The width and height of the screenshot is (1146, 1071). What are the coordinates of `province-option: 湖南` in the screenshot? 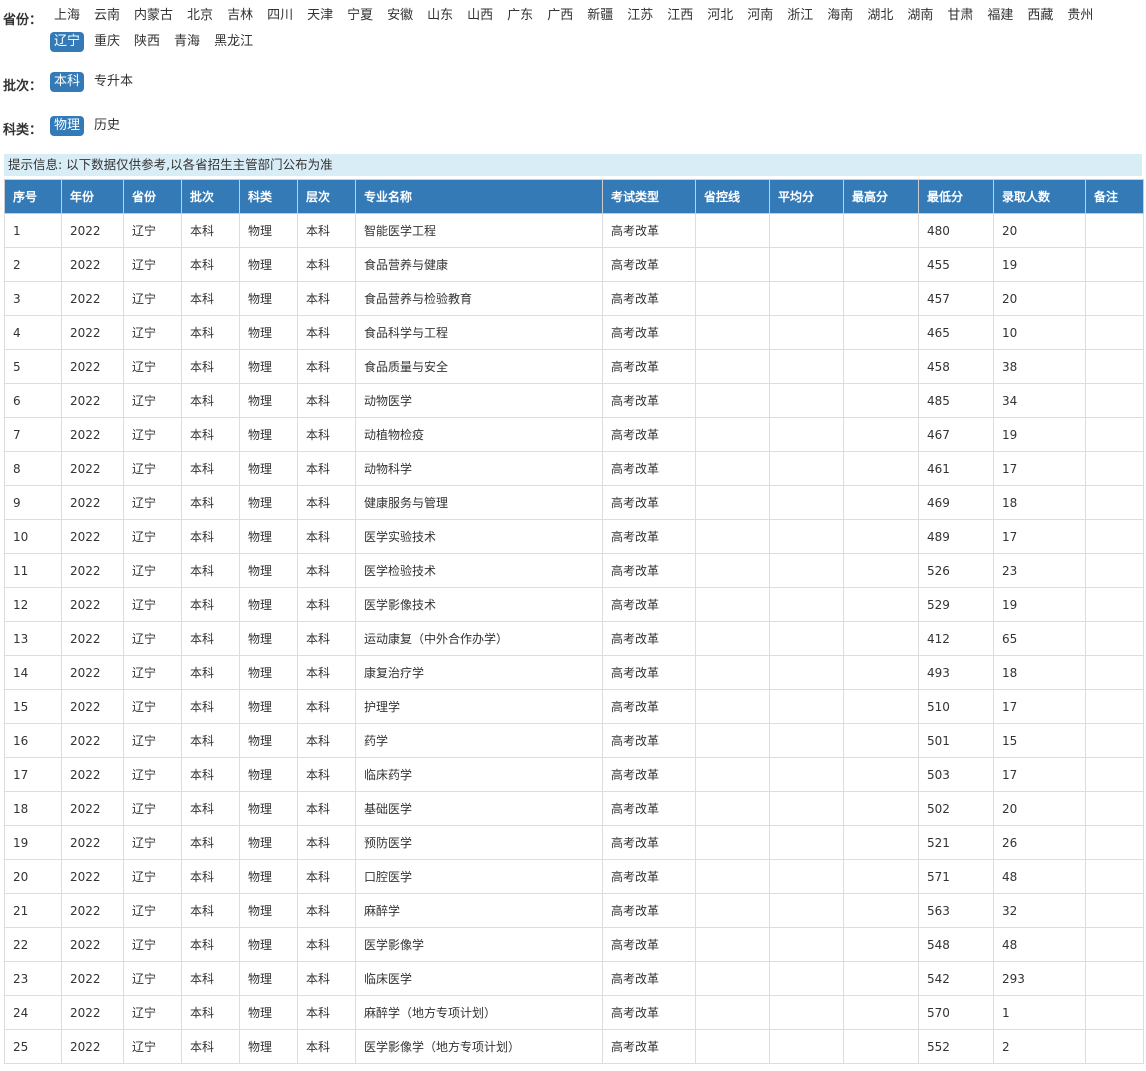 It's located at (920, 16).